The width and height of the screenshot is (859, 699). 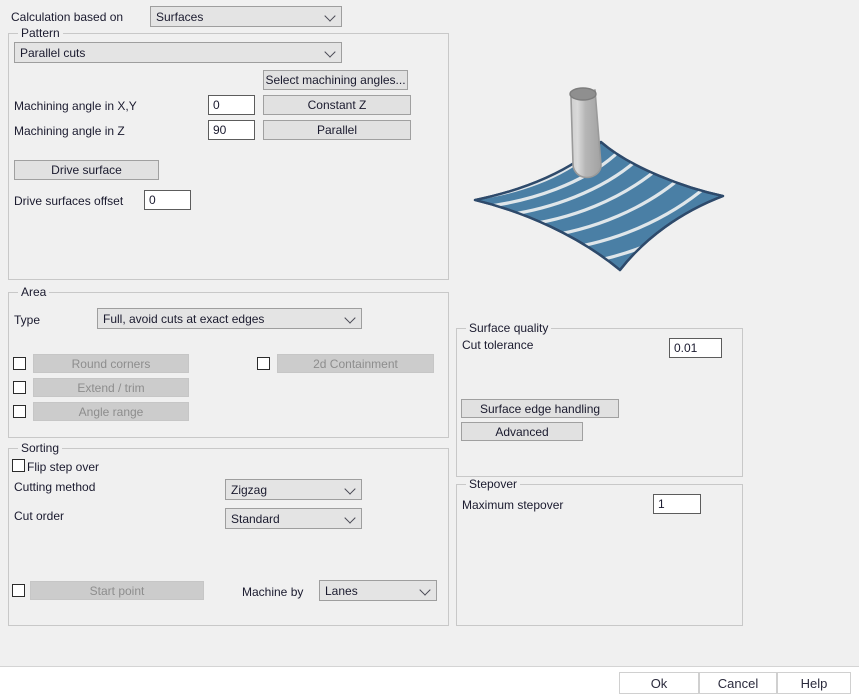 What do you see at coordinates (814, 683) in the screenshot?
I see `help-button: Help` at bounding box center [814, 683].